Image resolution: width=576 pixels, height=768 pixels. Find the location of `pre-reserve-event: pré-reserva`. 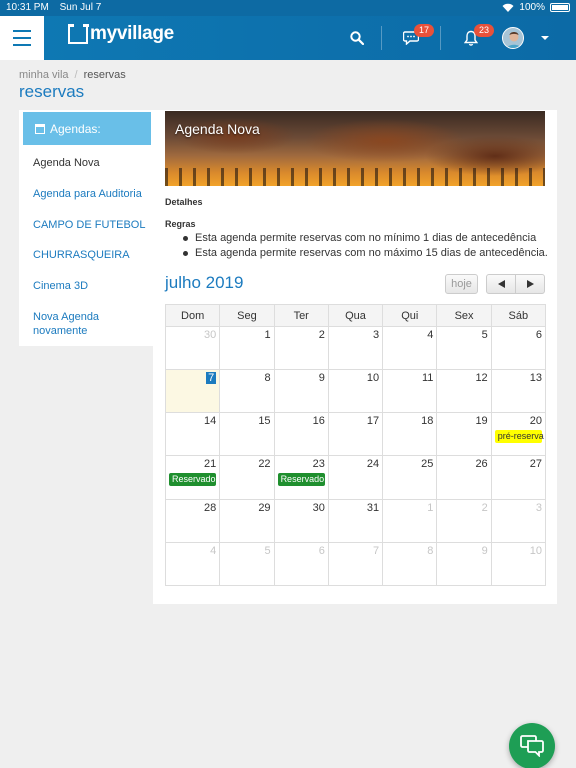

pre-reserve-event: pré-reserva is located at coordinates (519, 437).